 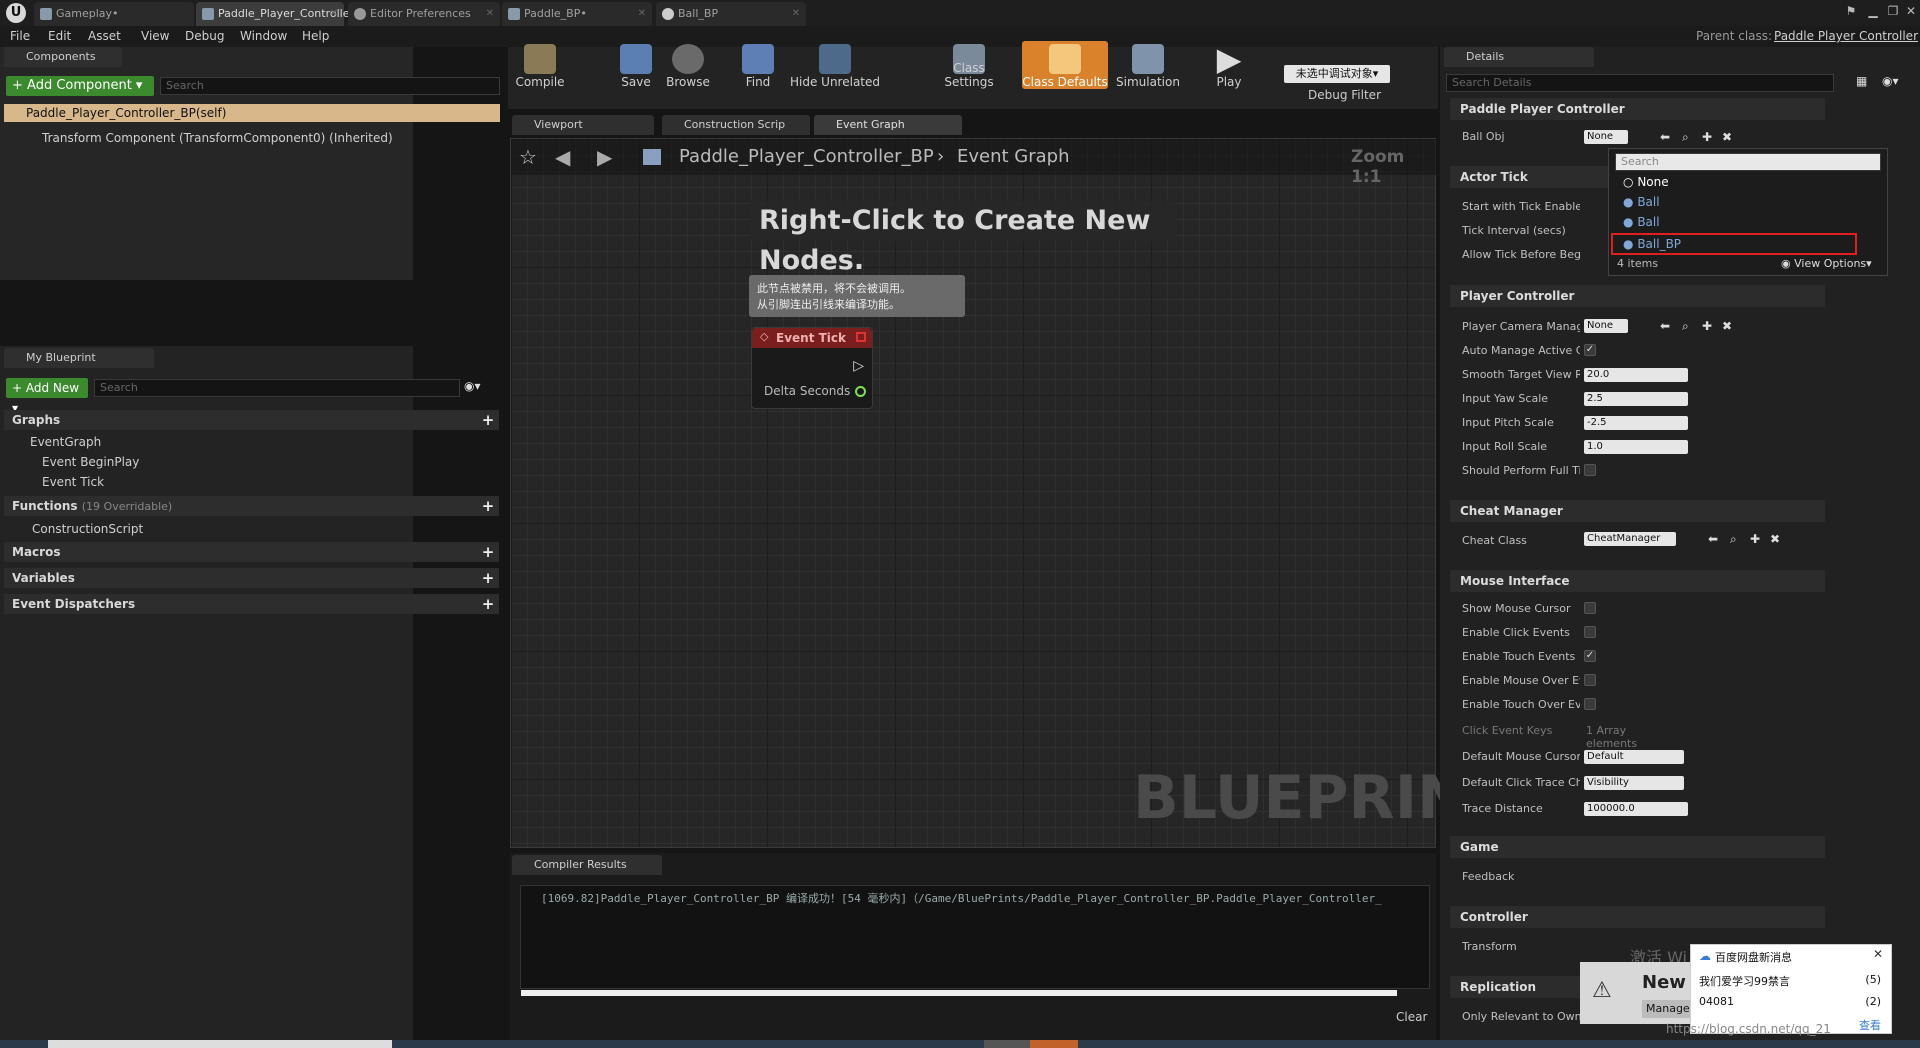 I want to click on pitch-scale-field: -2.5, so click(x=1636, y=423).